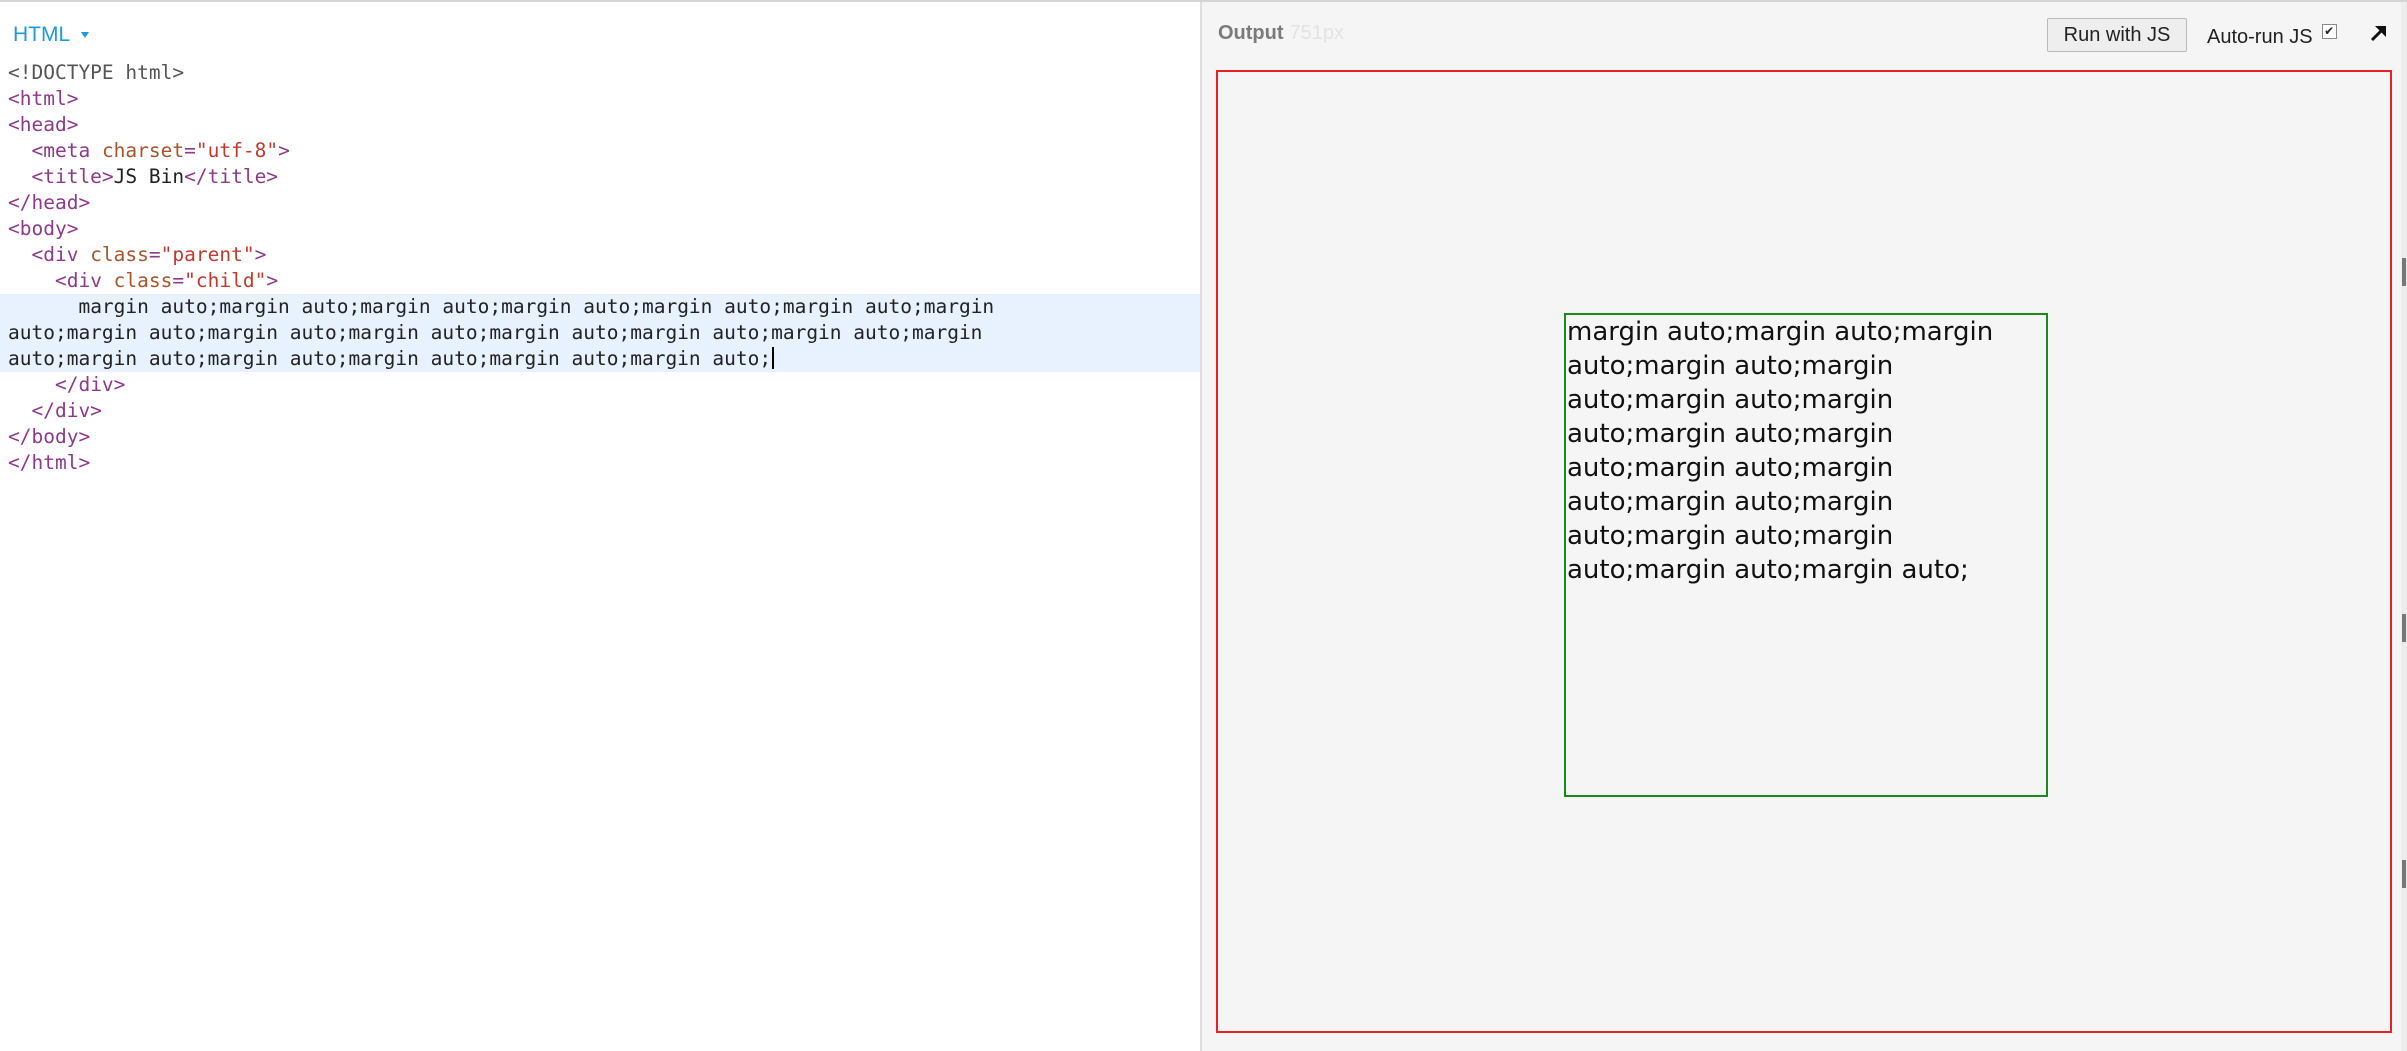 This screenshot has width=2407, height=1051. Describe the element at coordinates (41, 35) in the screenshot. I see `html-panel-title: HTML` at that location.